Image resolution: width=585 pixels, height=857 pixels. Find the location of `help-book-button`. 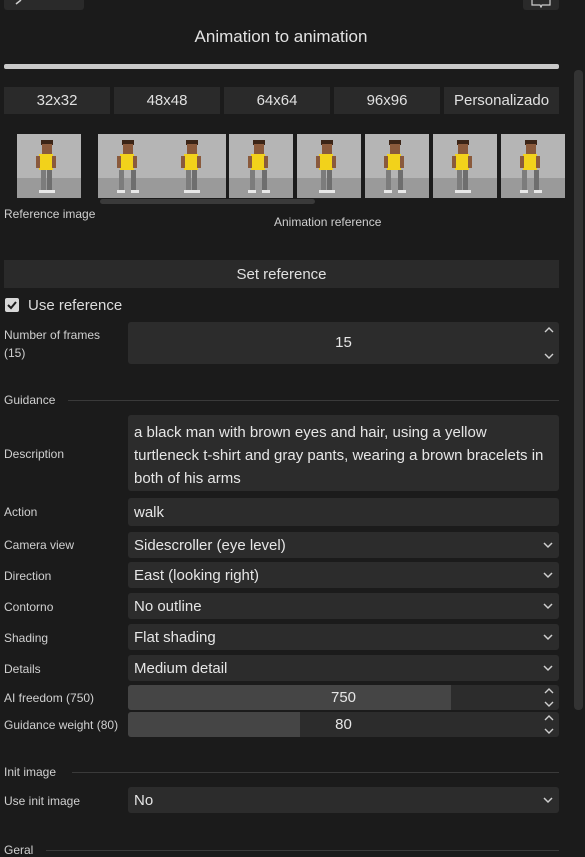

help-book-button is located at coordinates (541, 5).